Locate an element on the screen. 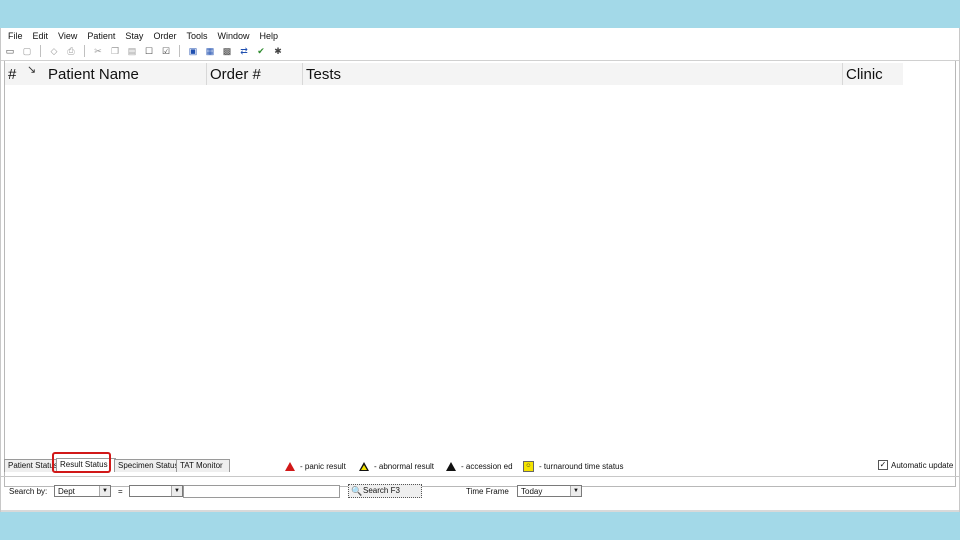 Image resolution: width=960 pixels, height=540 pixels. toolbar: ▭ ▢ ◇ ⎙ ✂ ❐ ▤ ☐ ☑ ▣ ▦ ▩ ⇄ ✔ ✱ is located at coordinates (144, 51).